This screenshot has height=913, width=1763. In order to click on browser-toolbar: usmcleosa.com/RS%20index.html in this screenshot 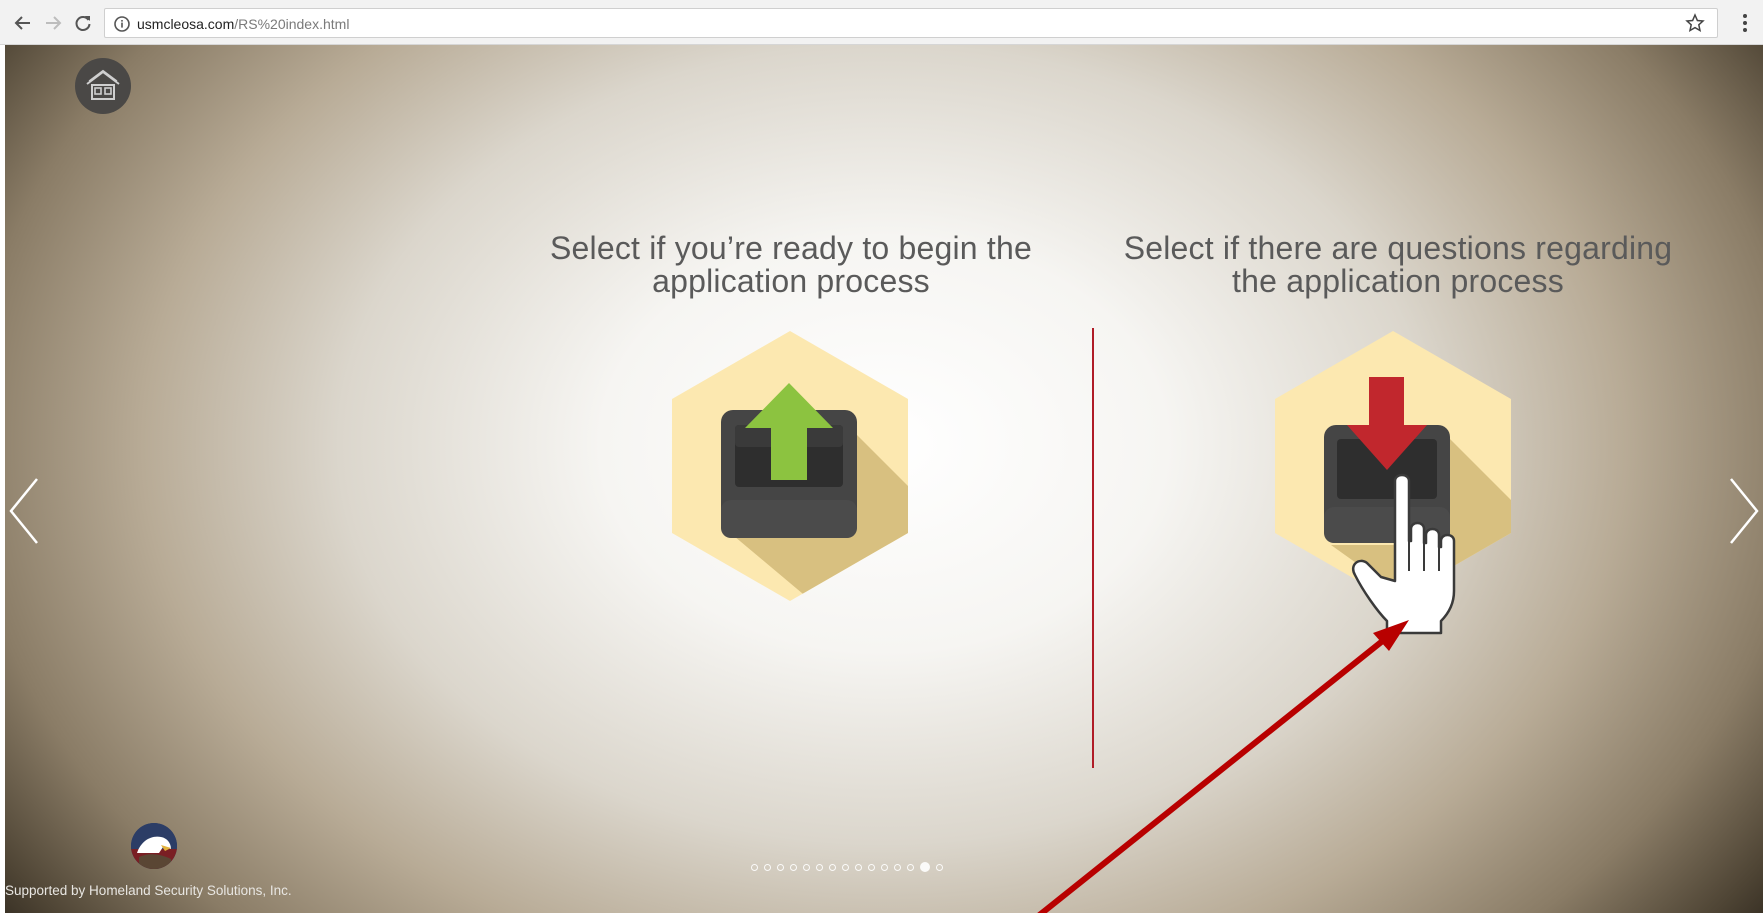, I will do `click(881, 22)`.